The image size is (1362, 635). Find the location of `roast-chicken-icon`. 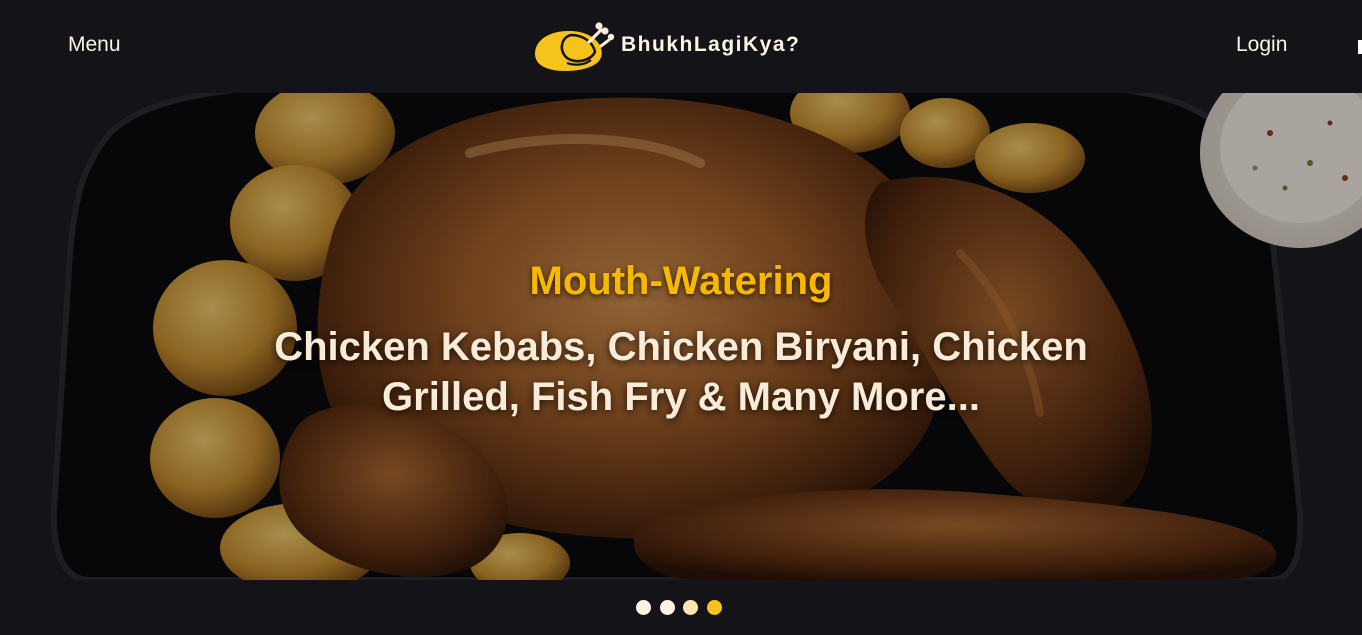

roast-chicken-icon is located at coordinates (575, 46).